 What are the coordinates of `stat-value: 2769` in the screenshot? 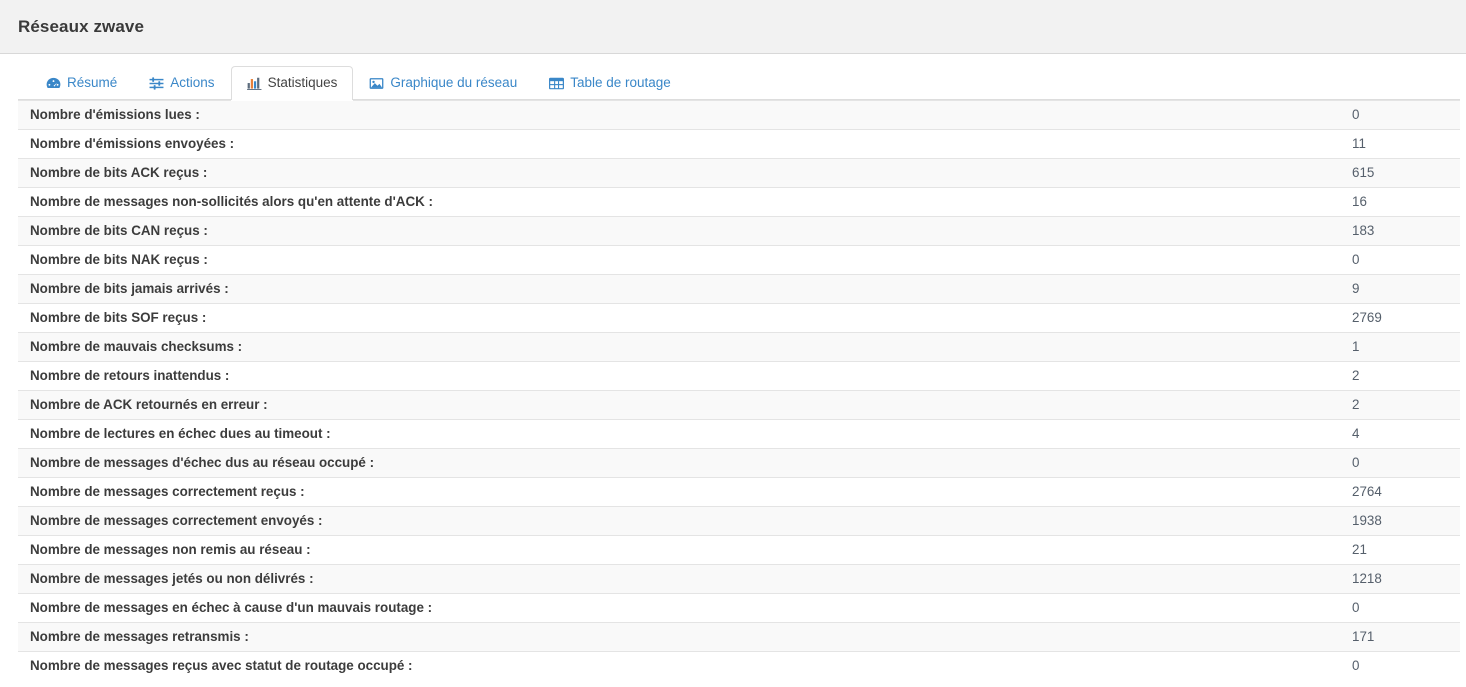 It's located at (1400, 318).